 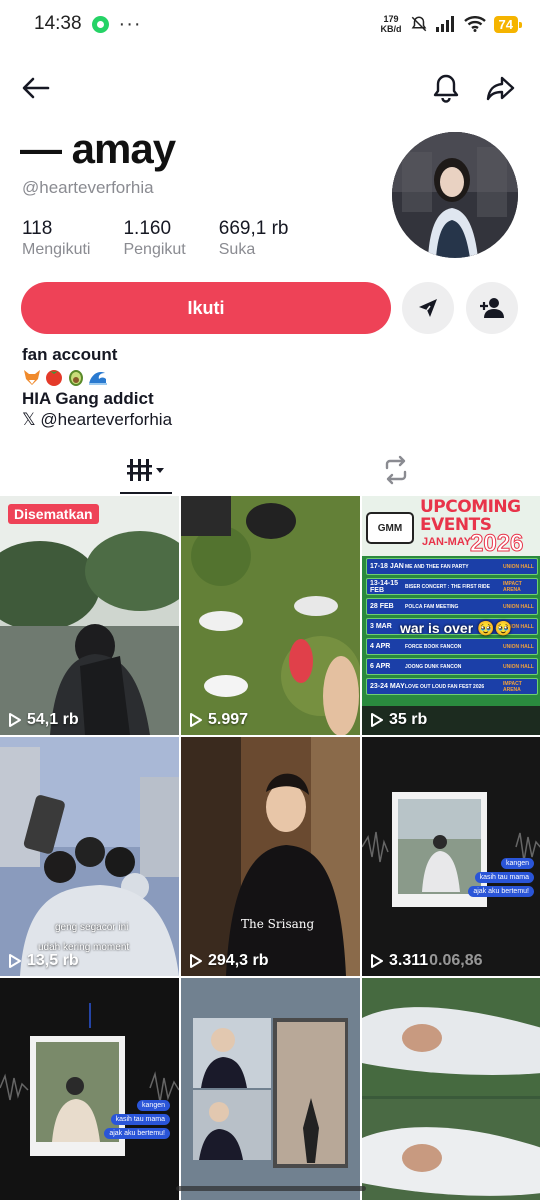 I want to click on avatar, so click(x=455, y=195).